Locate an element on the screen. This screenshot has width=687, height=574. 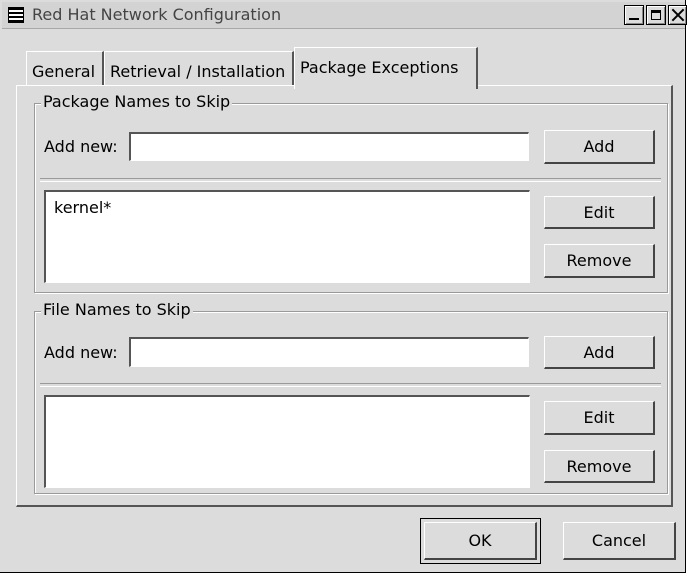
file-separator is located at coordinates (350, 385).